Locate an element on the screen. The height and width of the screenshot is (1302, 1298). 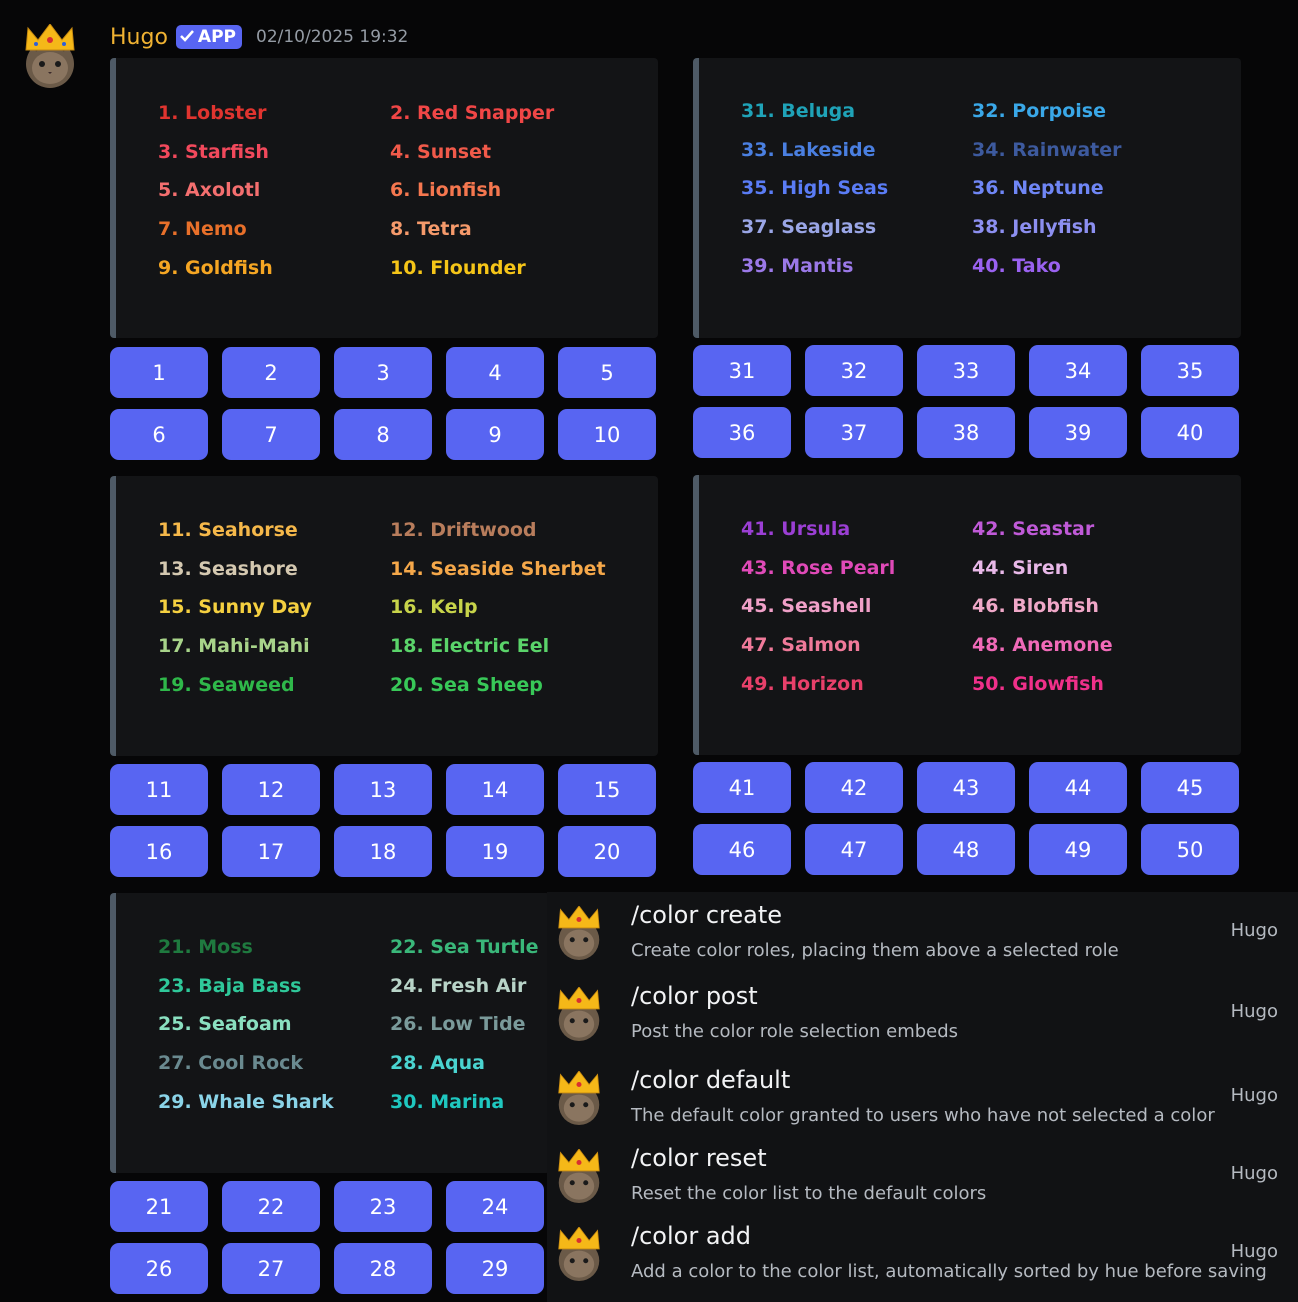
color-select-button: 11 is located at coordinates (159, 789).